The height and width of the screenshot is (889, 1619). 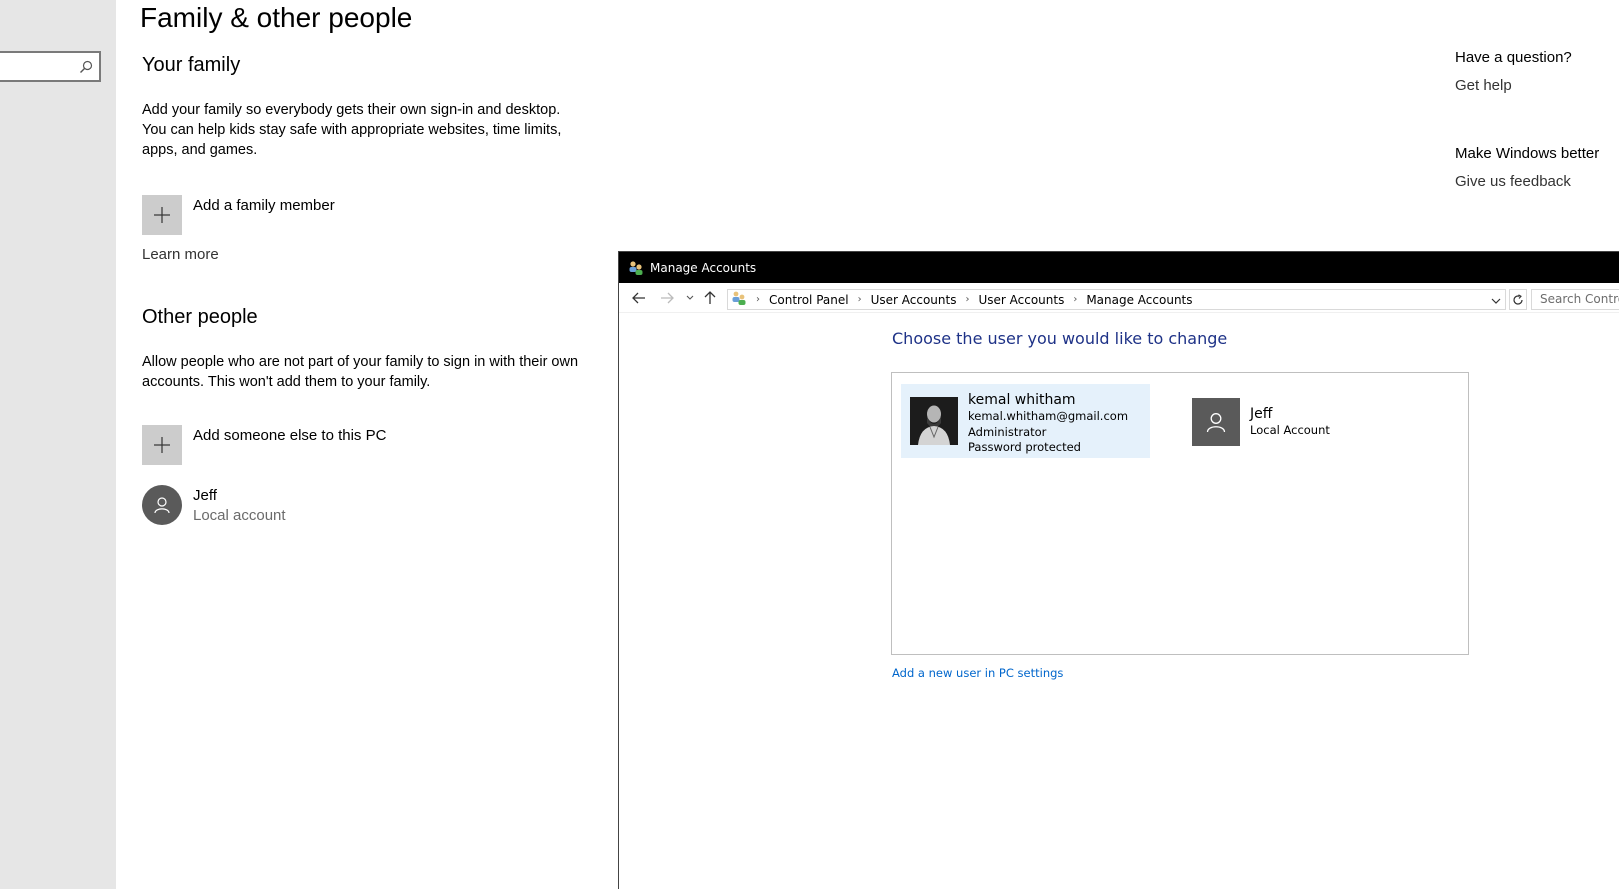 I want to click on forward-button, so click(x=667, y=298).